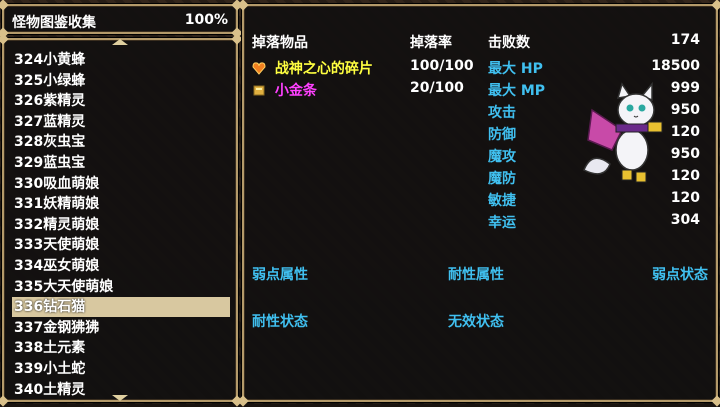 The height and width of the screenshot is (407, 720). I want to click on stat-value: 304, so click(685, 220).